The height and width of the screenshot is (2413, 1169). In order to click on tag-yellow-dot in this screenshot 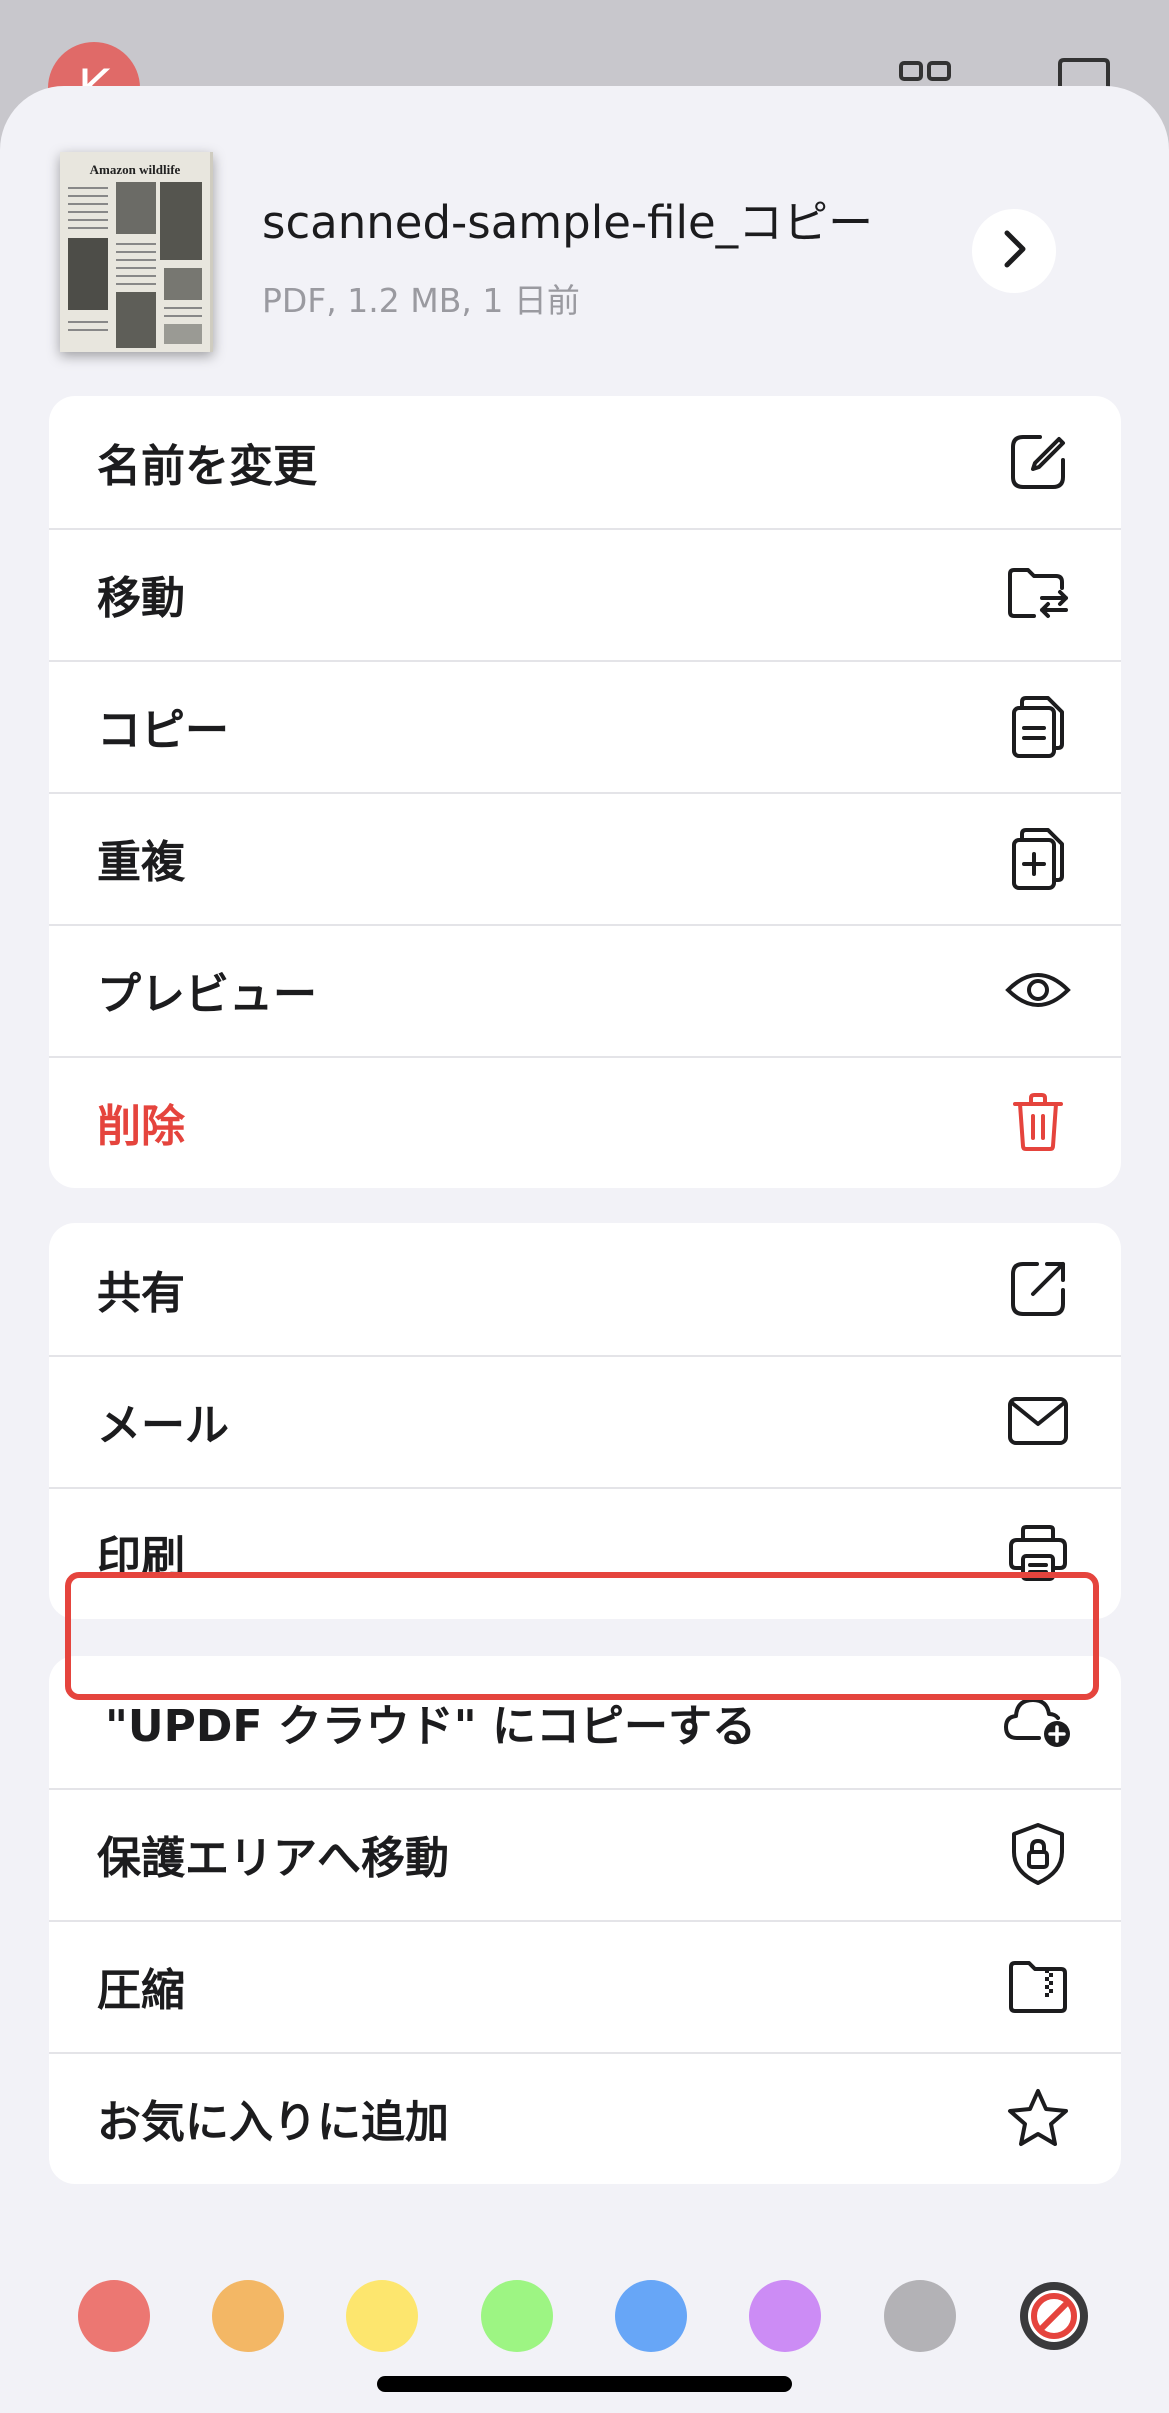, I will do `click(382, 2316)`.